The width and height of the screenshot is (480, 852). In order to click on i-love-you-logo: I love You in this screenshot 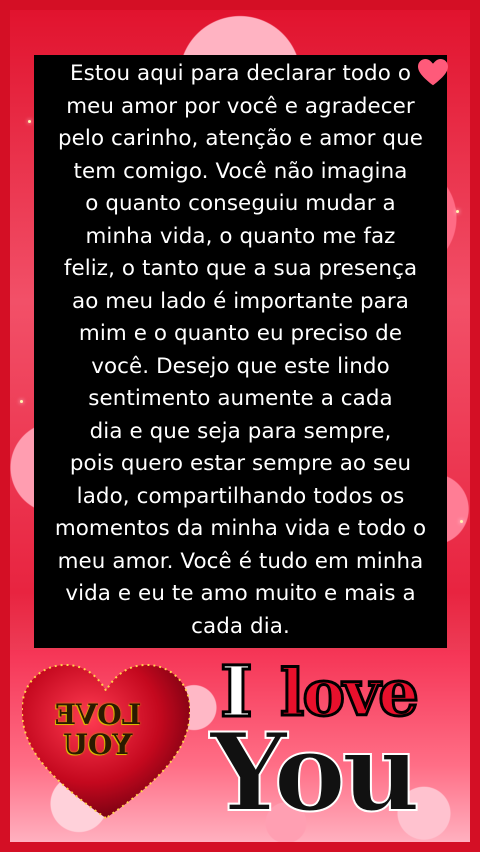, I will do `click(339, 745)`.